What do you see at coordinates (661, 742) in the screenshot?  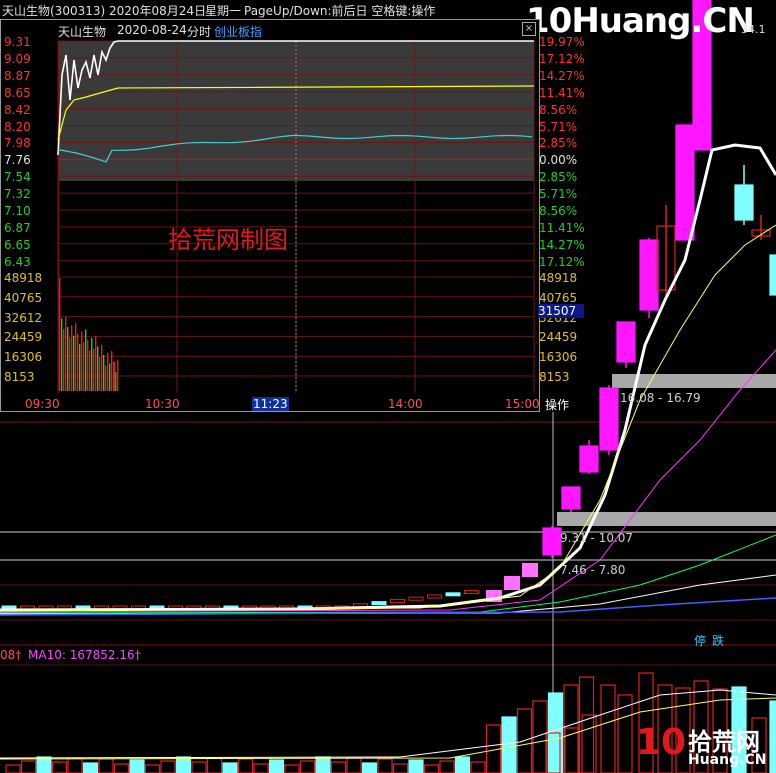 I see `logo-number: 10` at bounding box center [661, 742].